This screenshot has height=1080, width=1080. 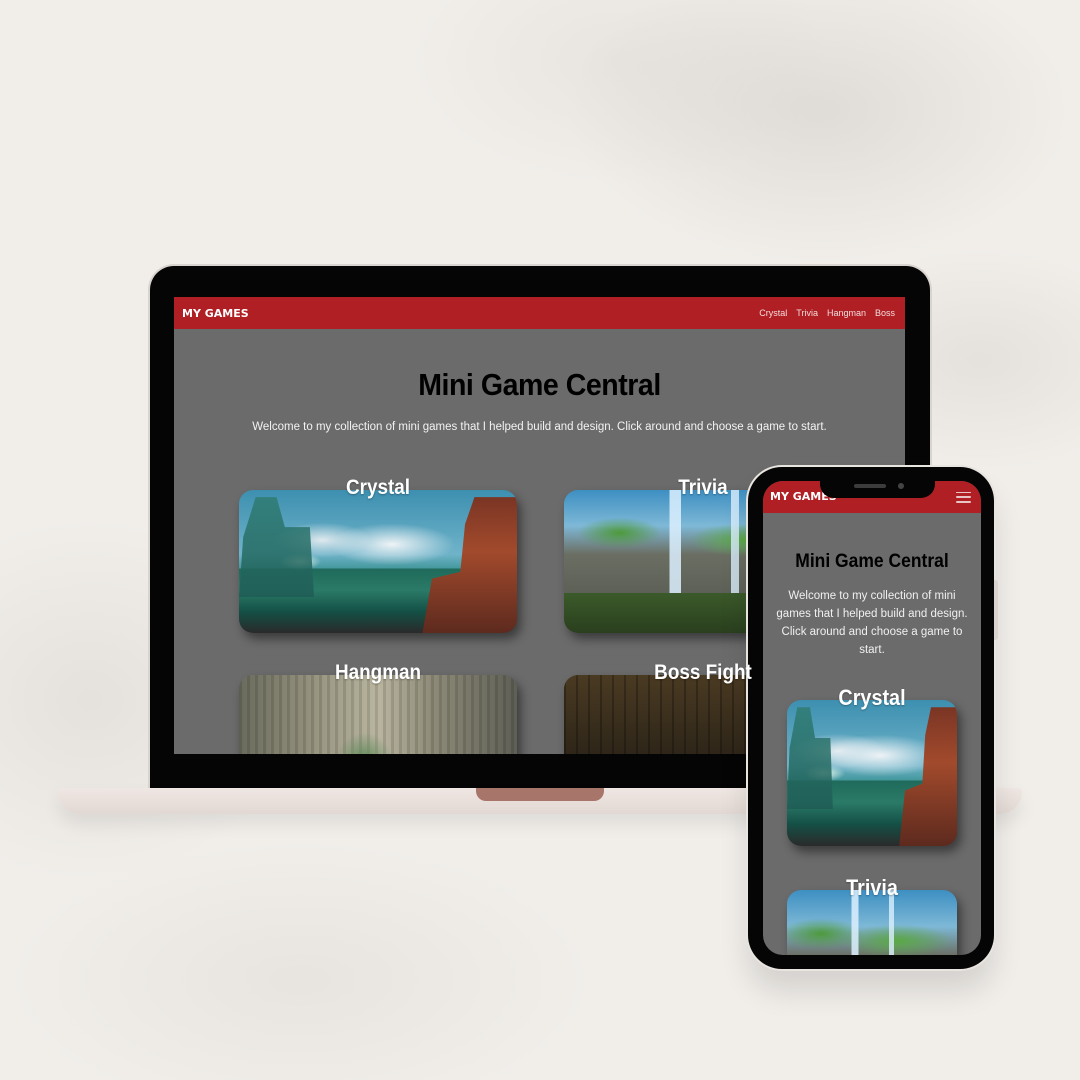 I want to click on phone-side-button, so click(x=996, y=610).